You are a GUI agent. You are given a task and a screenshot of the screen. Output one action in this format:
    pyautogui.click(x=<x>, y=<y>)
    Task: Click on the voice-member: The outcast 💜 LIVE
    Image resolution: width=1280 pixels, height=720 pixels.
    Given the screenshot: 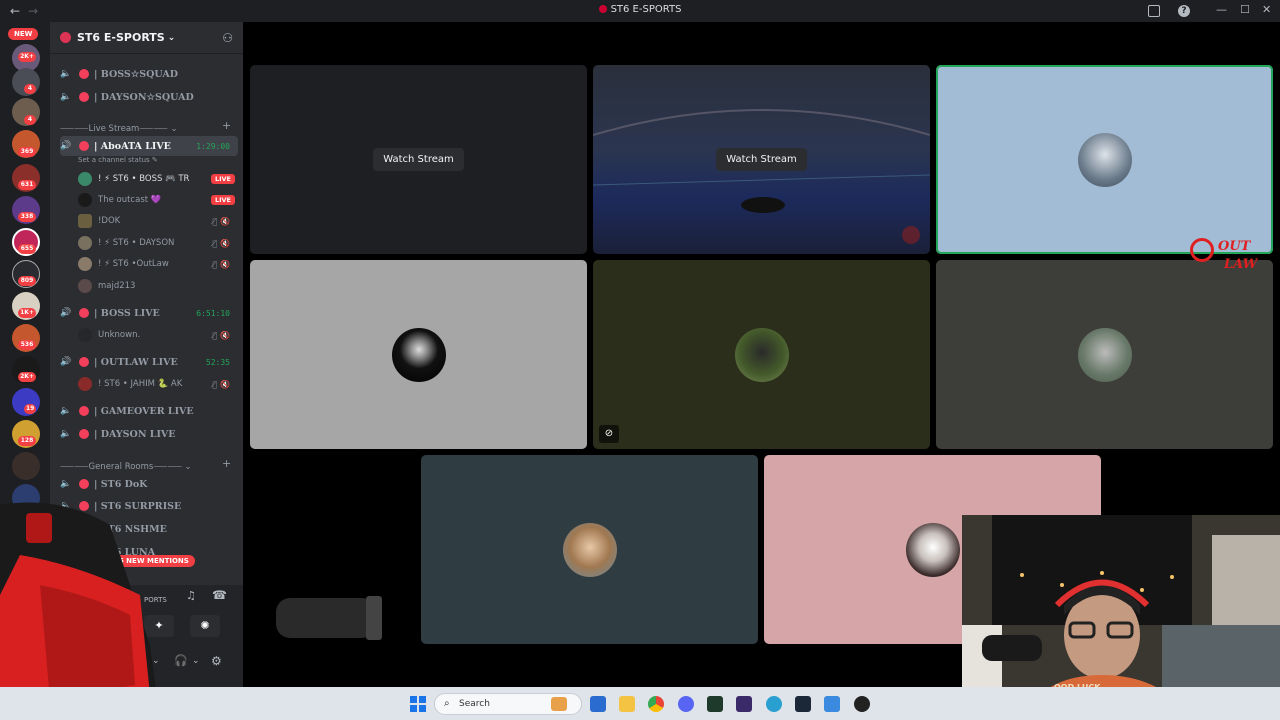 What is the action you would take?
    pyautogui.click(x=156, y=200)
    